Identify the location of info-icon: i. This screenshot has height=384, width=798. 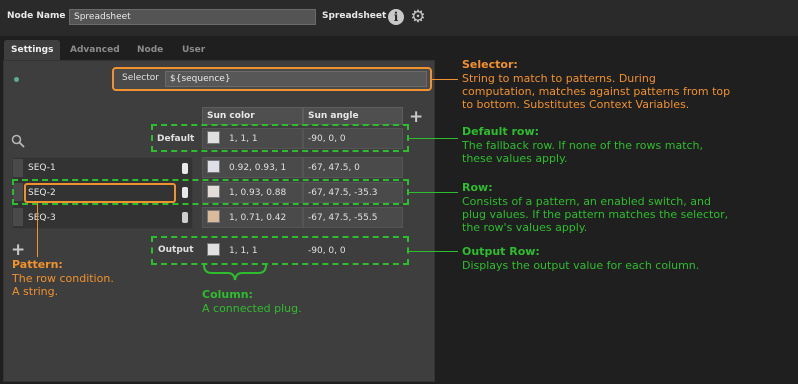
(396, 17).